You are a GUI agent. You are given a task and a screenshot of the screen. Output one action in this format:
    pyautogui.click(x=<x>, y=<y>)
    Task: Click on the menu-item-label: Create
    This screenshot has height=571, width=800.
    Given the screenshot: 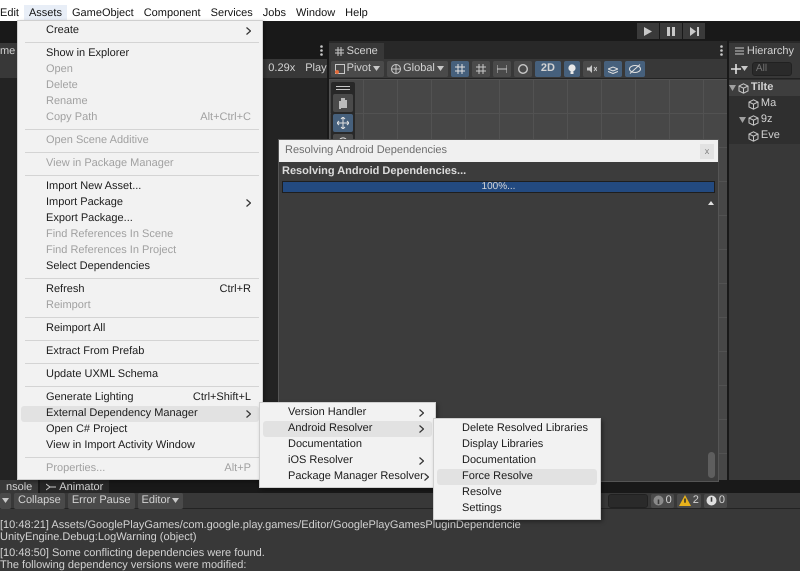 What is the action you would take?
    pyautogui.click(x=63, y=31)
    